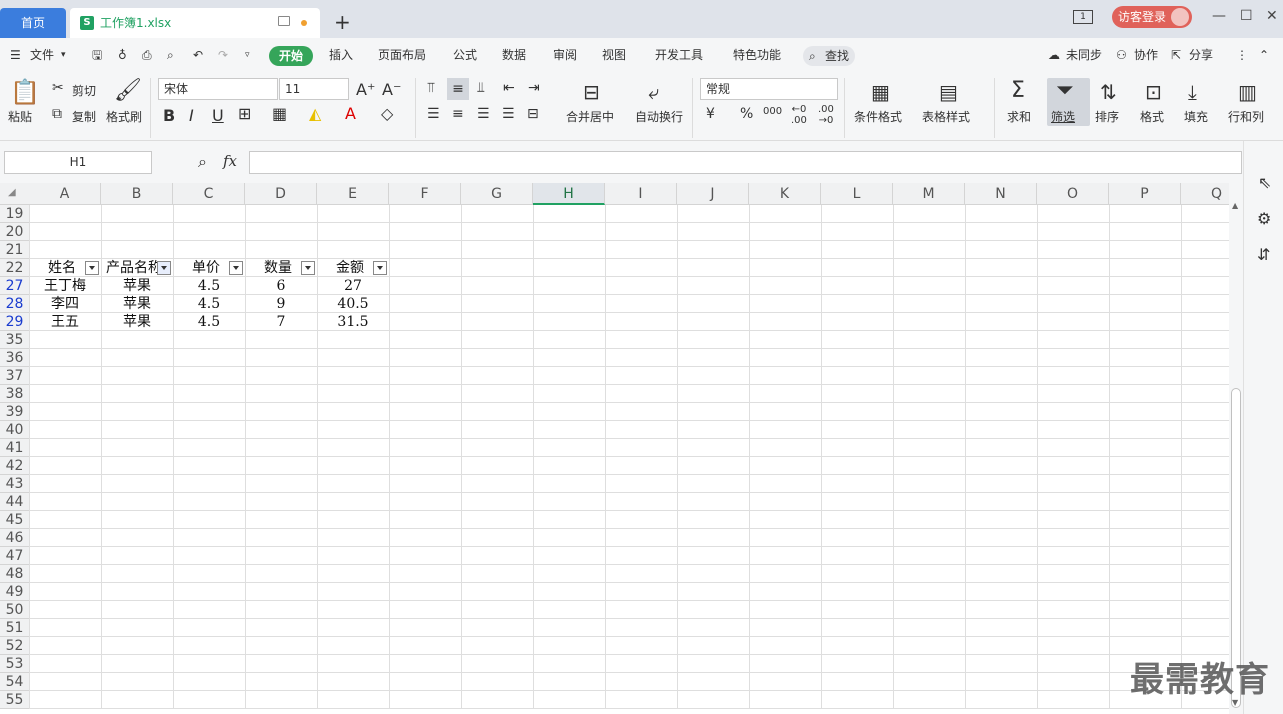 This screenshot has height=714, width=1283. Describe the element at coordinates (659, 116) in the screenshot. I see `wrap-text-button: 自动换行` at that location.